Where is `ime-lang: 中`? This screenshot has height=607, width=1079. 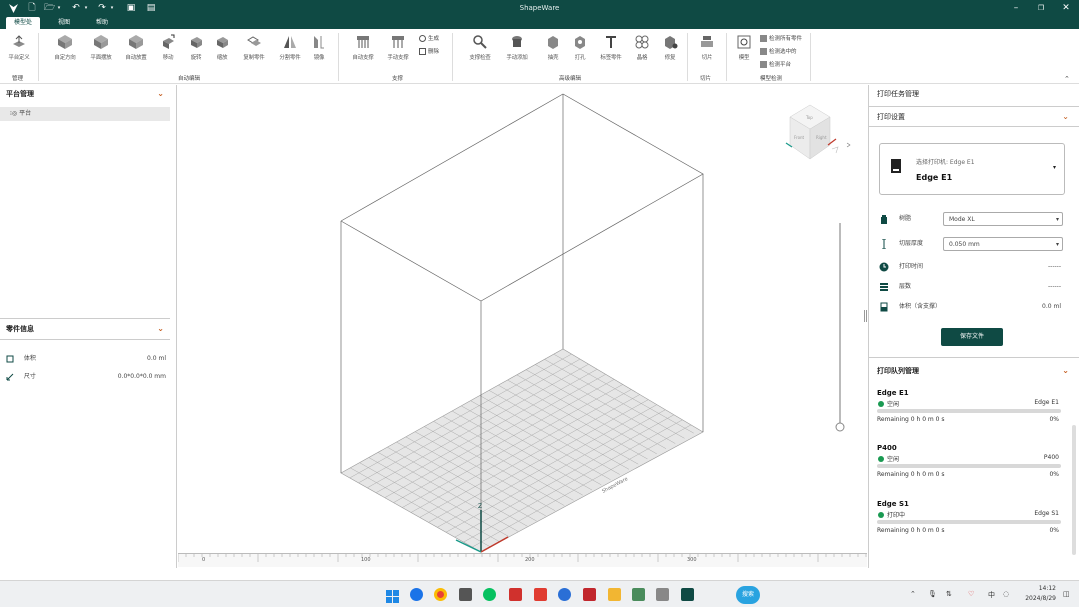
ime-lang: 中 is located at coordinates (991, 595).